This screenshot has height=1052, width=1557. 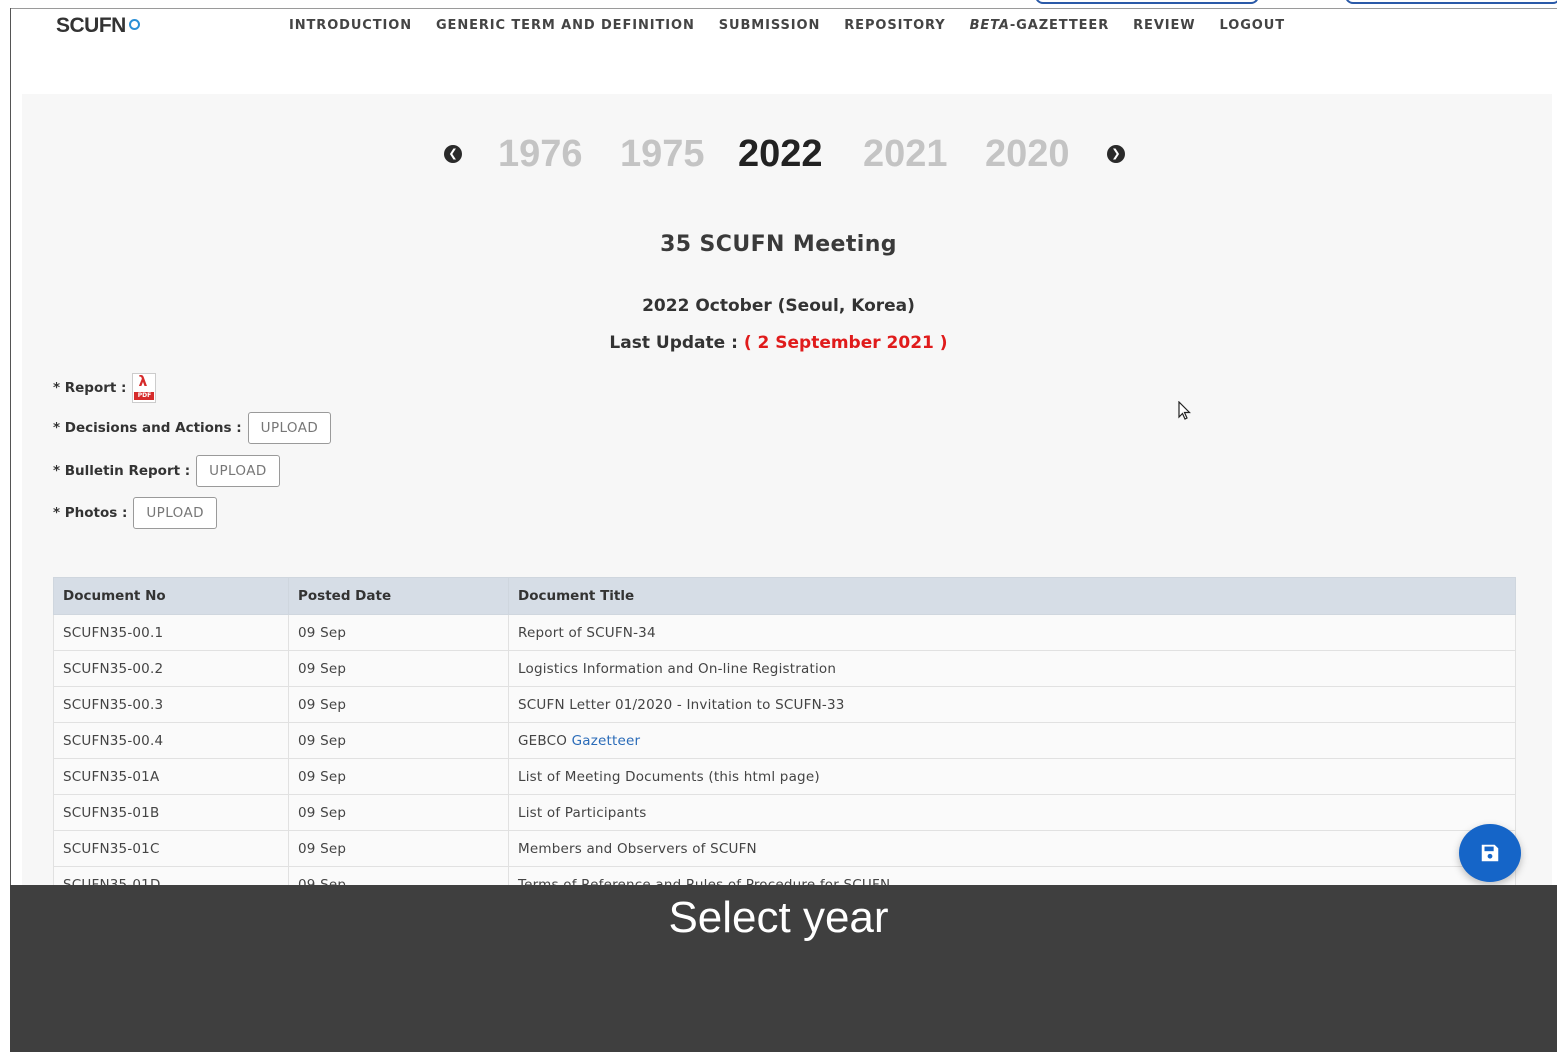 What do you see at coordinates (134, 24) in the screenshot?
I see `logo-ring-icon` at bounding box center [134, 24].